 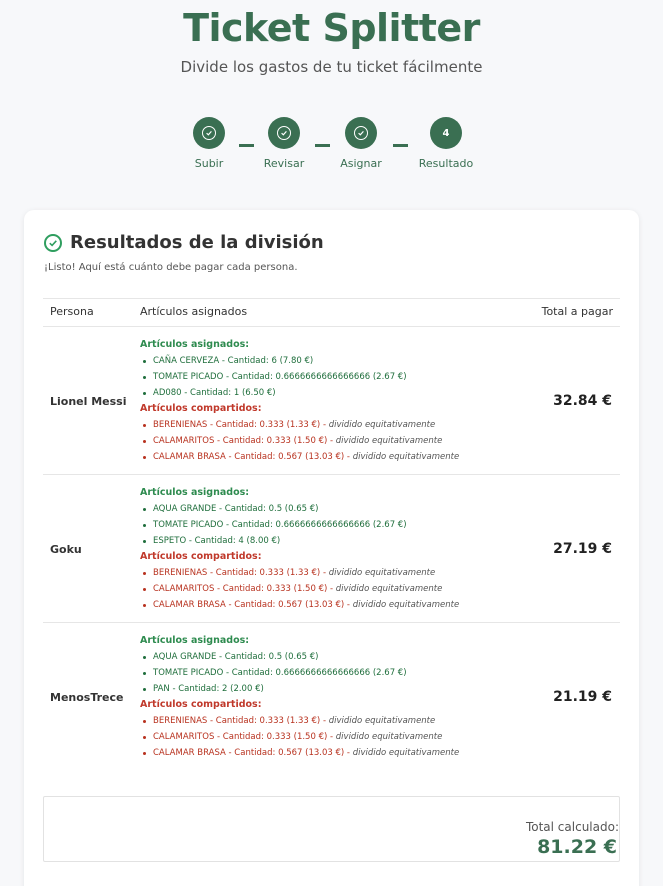 What do you see at coordinates (88, 401) in the screenshot?
I see `person-name: Lionel Messi` at bounding box center [88, 401].